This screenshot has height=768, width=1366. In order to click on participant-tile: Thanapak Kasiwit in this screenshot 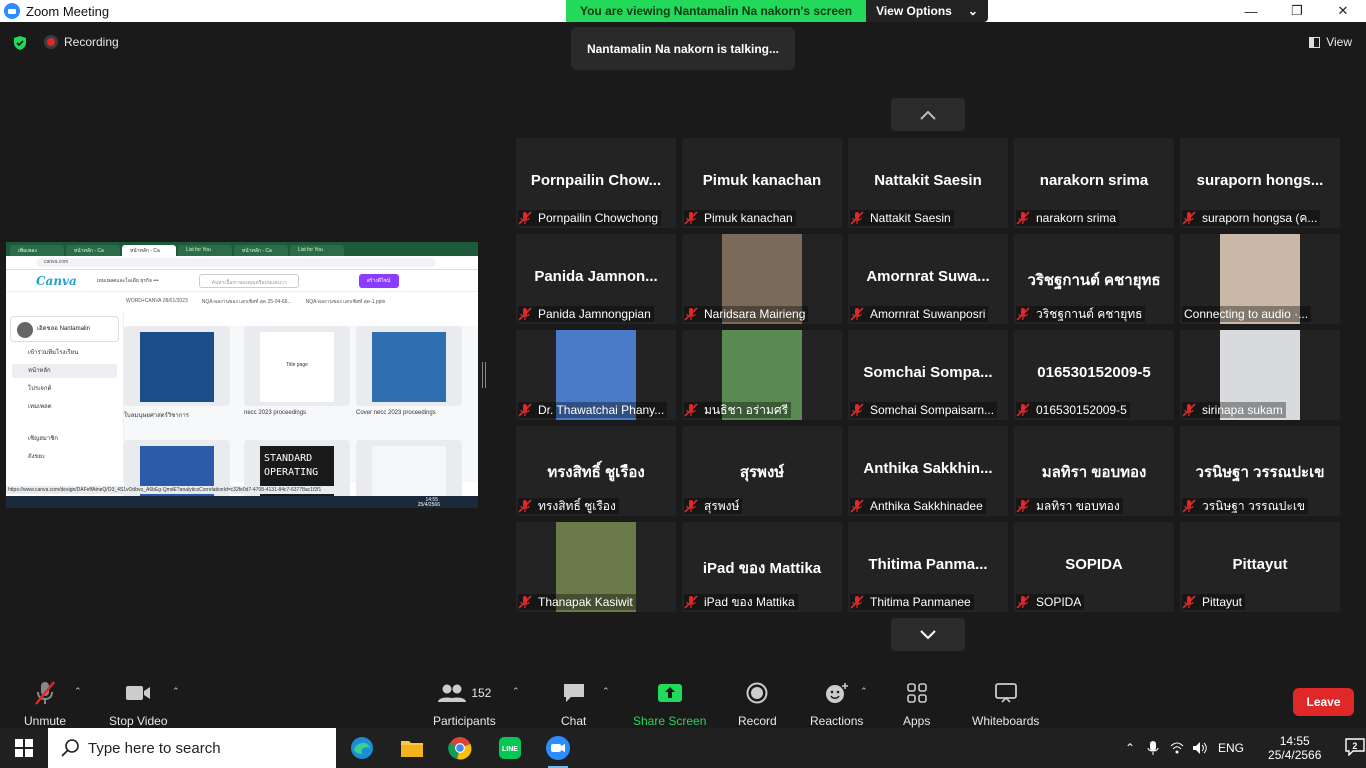, I will do `click(596, 567)`.